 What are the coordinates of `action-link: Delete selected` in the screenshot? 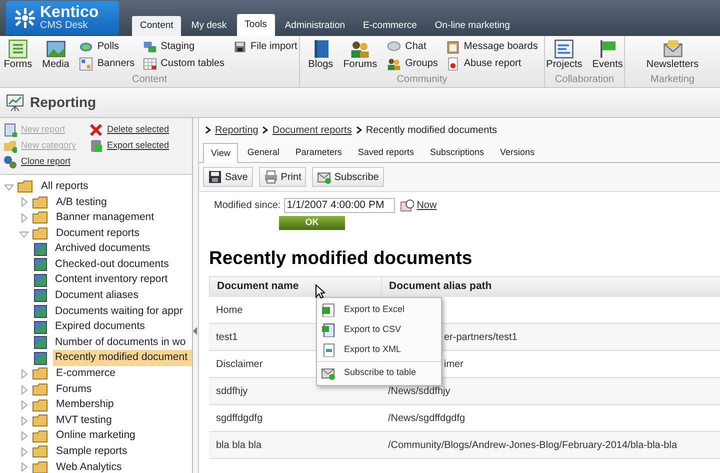 It's located at (139, 130).